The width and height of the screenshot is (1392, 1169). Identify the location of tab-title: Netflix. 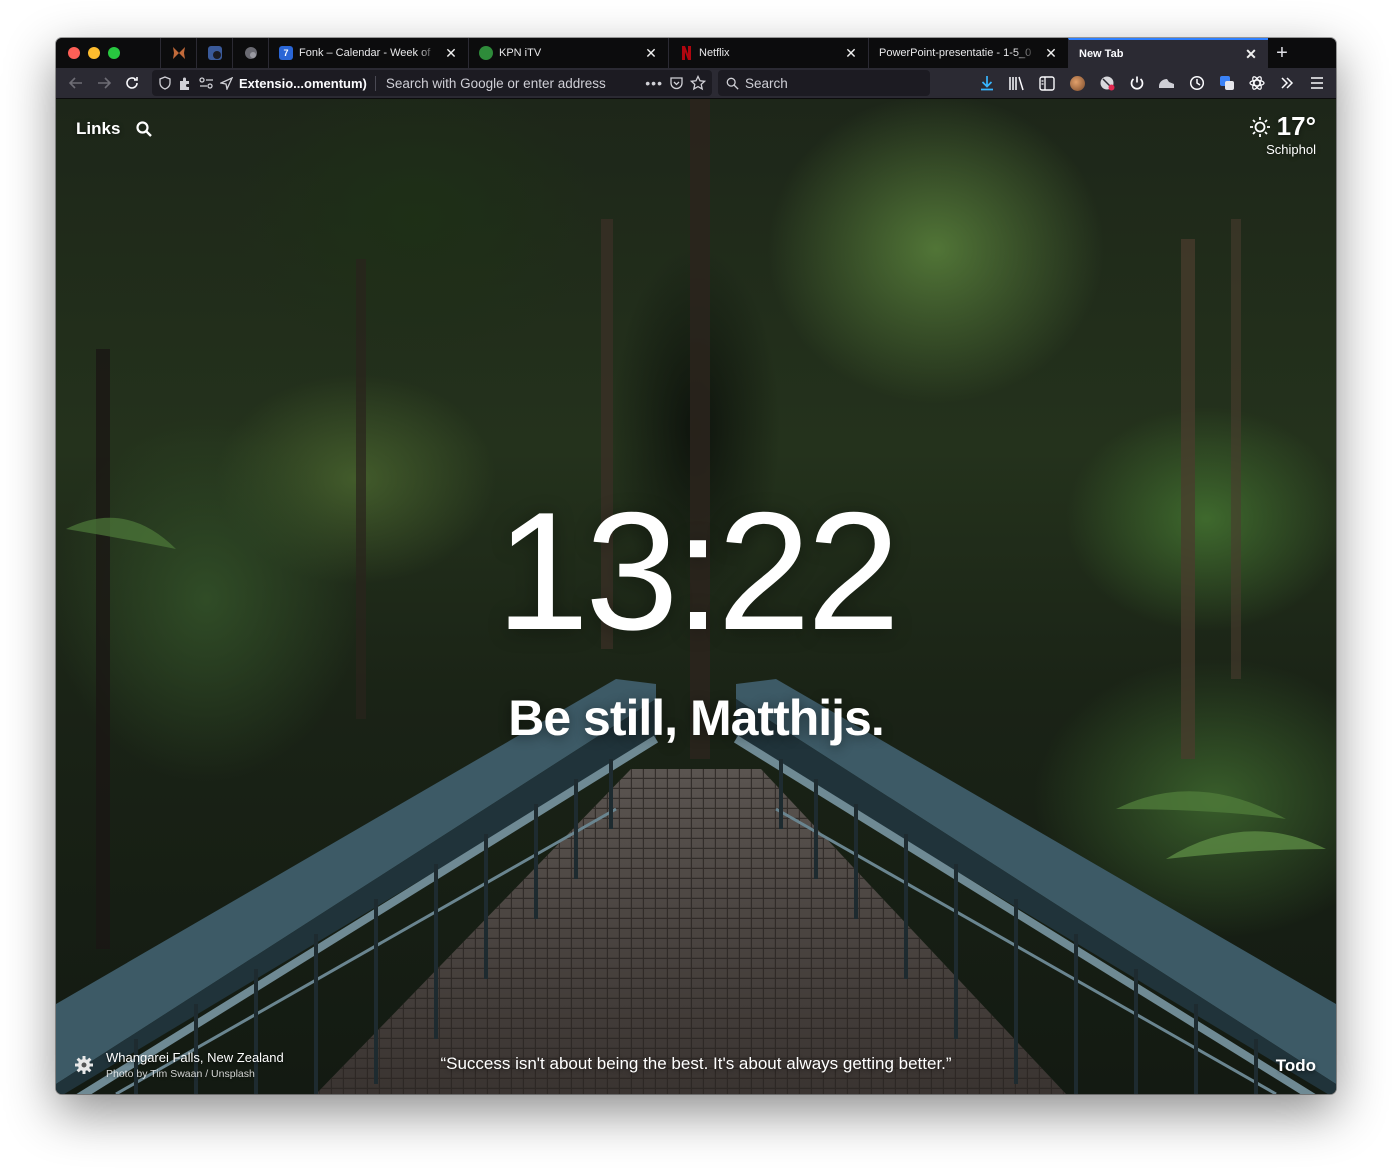
(714, 53).